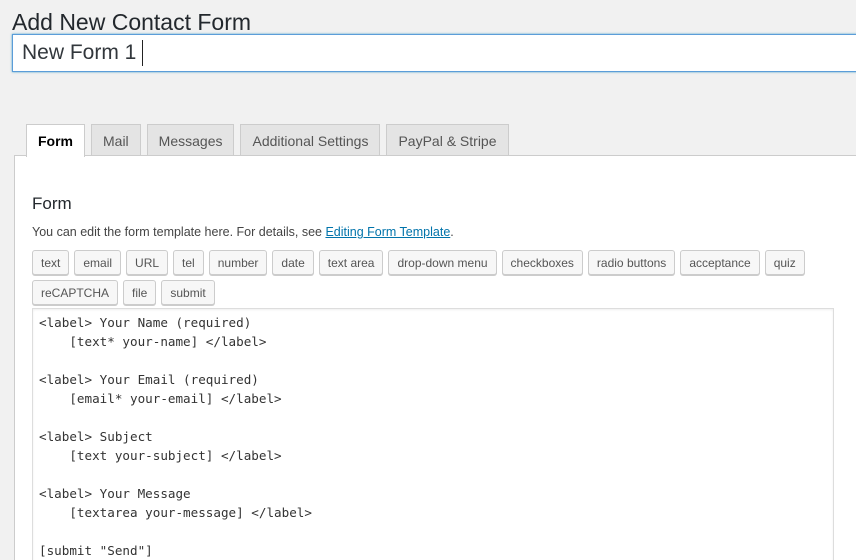 This screenshot has width=856, height=560. What do you see at coordinates (51, 262) in the screenshot?
I see `tag-button-text: text` at bounding box center [51, 262].